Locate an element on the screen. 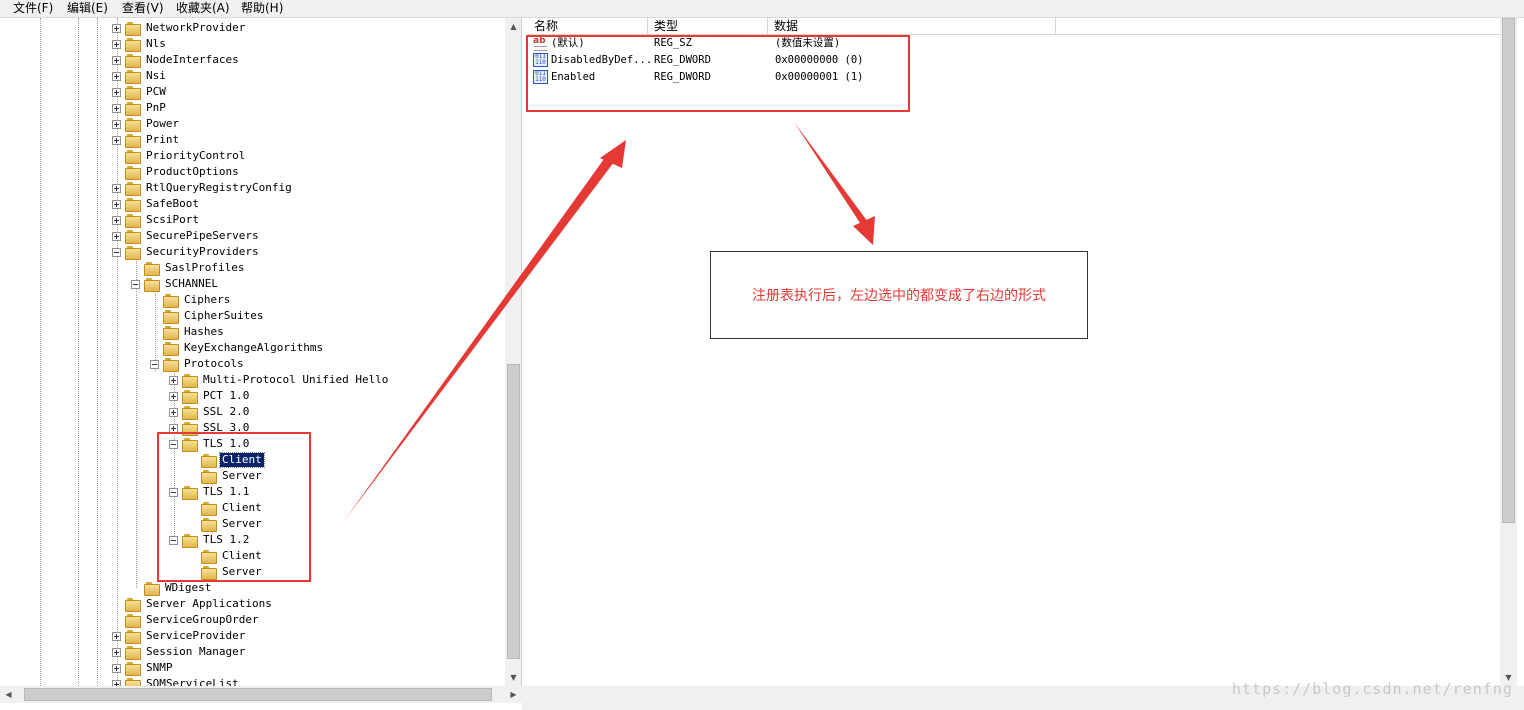  tree-node: Hashes is located at coordinates (188, 332).